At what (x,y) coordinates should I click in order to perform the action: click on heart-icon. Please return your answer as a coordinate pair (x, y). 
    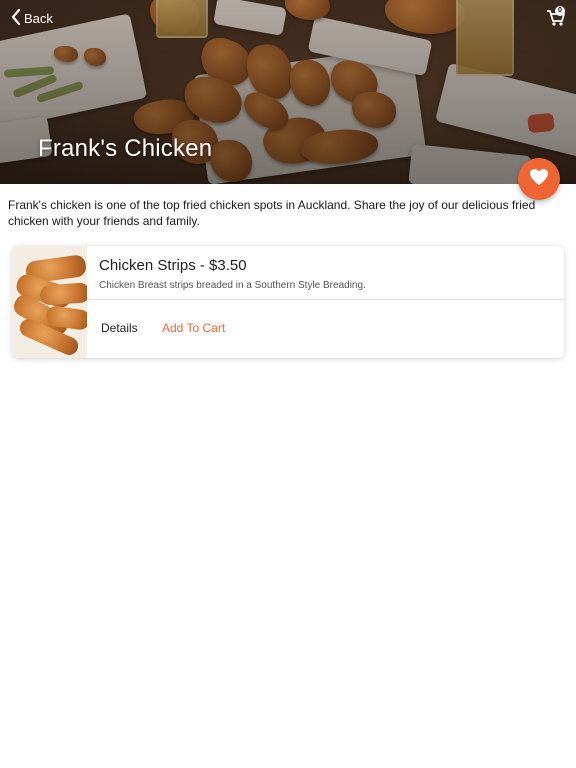
    Looking at the image, I should click on (539, 179).